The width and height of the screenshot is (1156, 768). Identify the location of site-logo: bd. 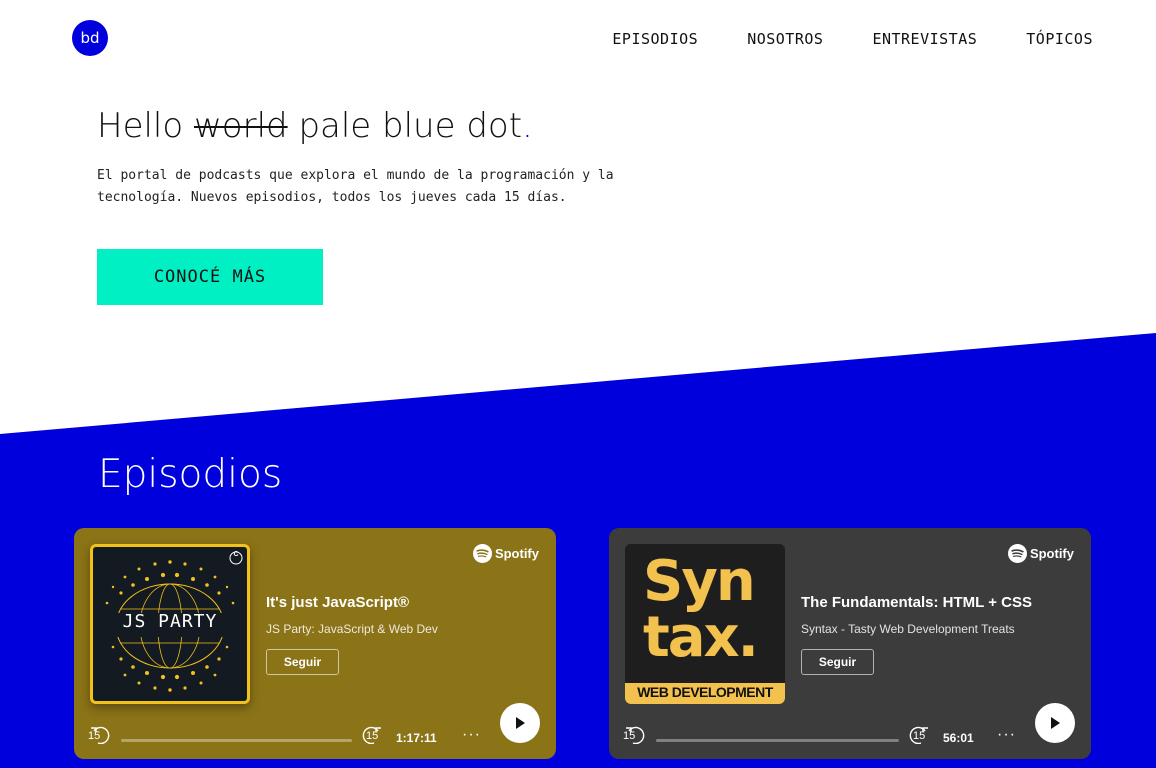
(90, 38).